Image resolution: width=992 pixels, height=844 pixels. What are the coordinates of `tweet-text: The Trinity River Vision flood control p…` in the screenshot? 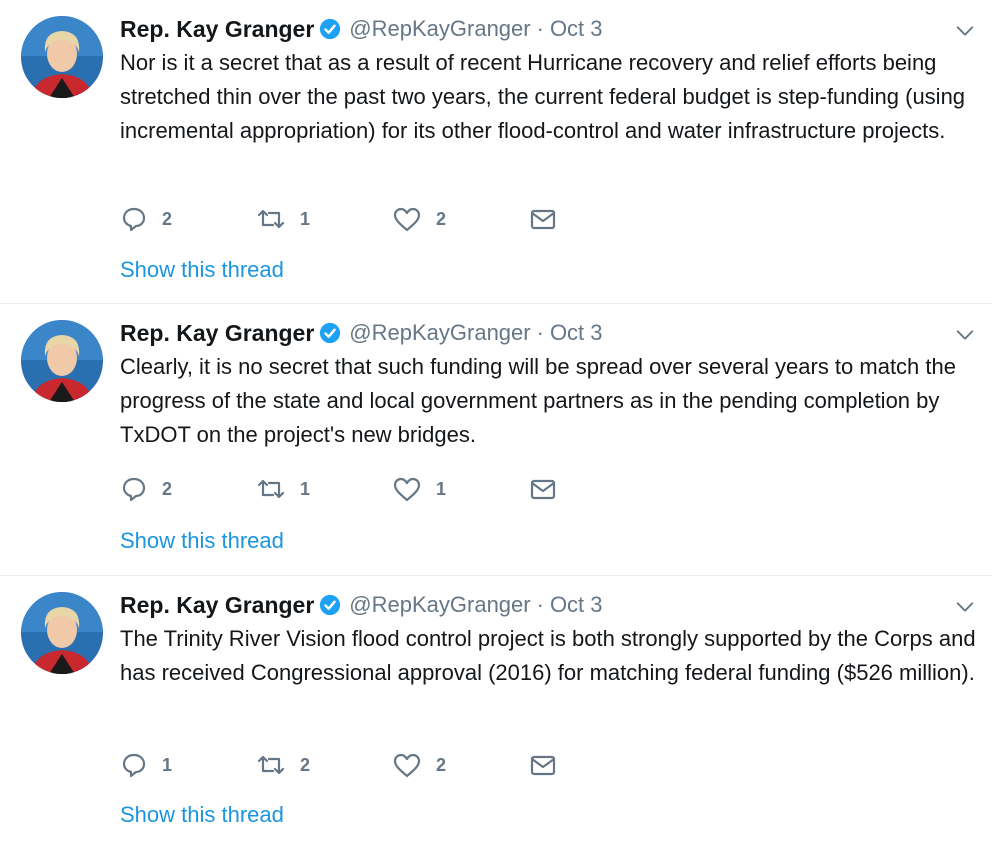 It's located at (548, 655).